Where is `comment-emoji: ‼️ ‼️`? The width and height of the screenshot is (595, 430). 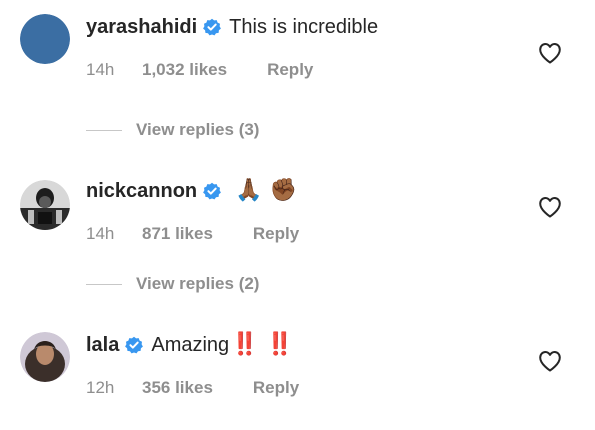 comment-emoji: ‼️ ‼️ is located at coordinates (262, 344).